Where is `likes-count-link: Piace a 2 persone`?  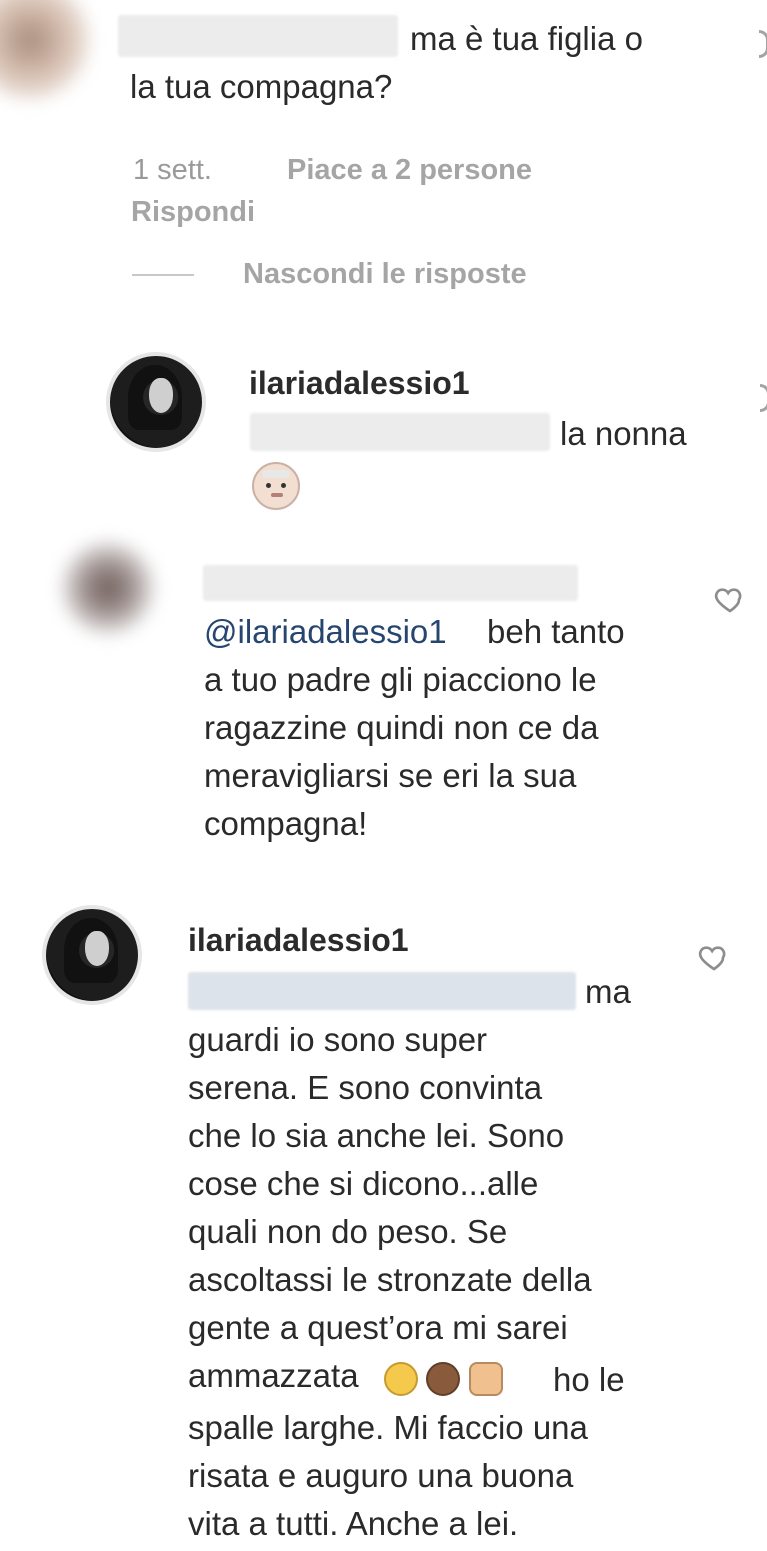
likes-count-link: Piace a 2 persone is located at coordinates (409, 170).